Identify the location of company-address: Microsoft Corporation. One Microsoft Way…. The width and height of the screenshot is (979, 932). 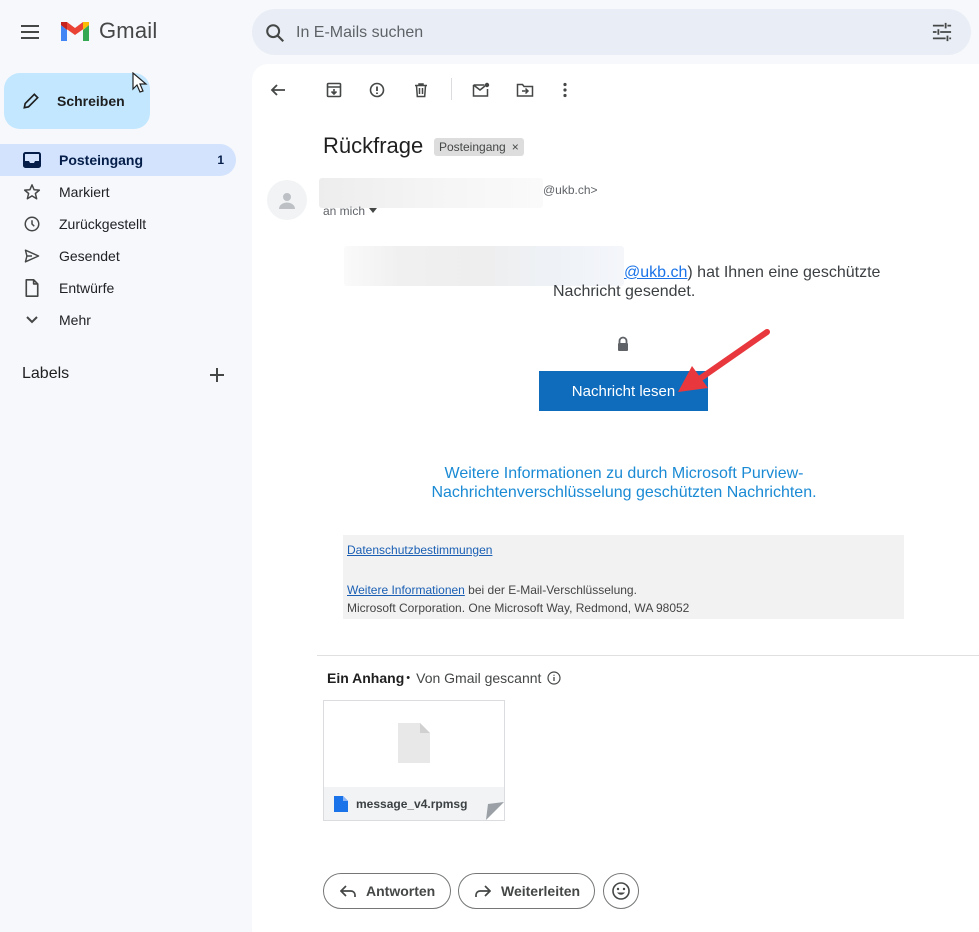
(518, 608).